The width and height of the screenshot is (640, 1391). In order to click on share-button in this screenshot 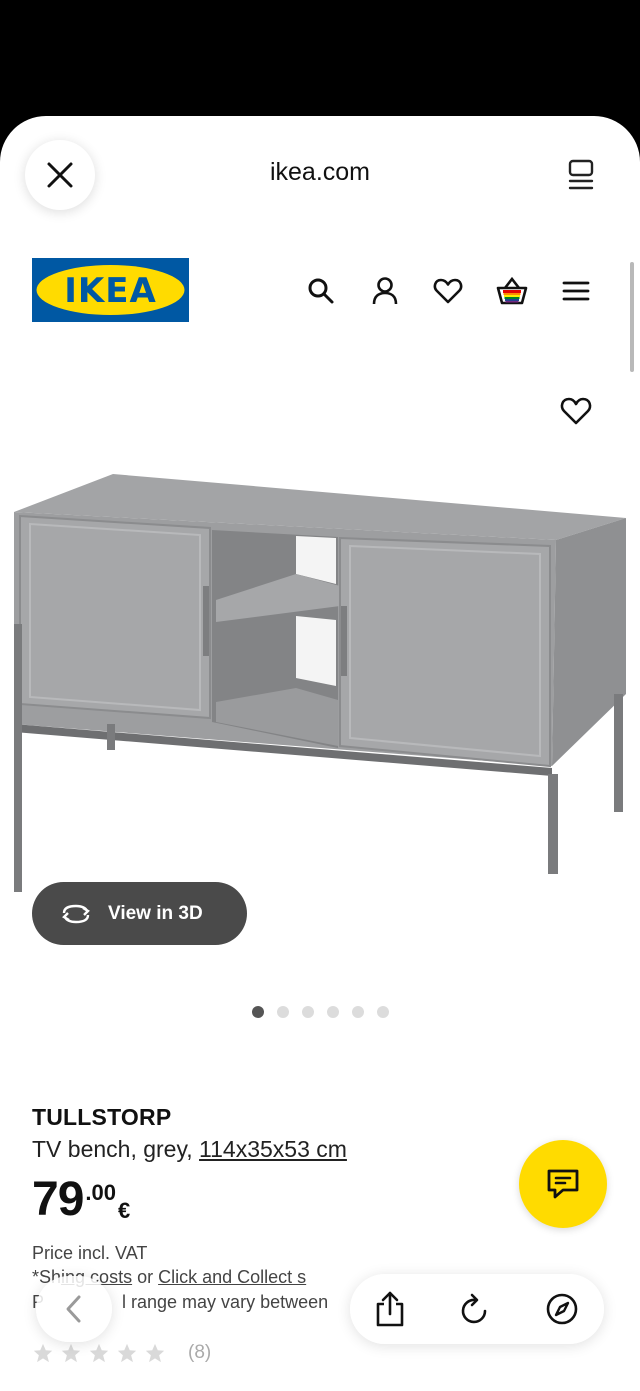, I will do `click(390, 1309)`.